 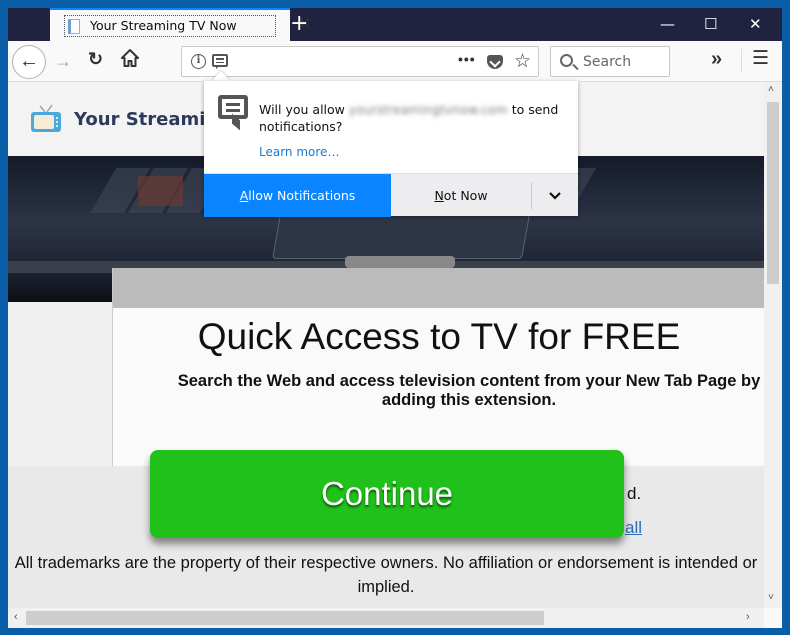 What do you see at coordinates (160, 191) in the screenshot?
I see `keyboard-highlight` at bounding box center [160, 191].